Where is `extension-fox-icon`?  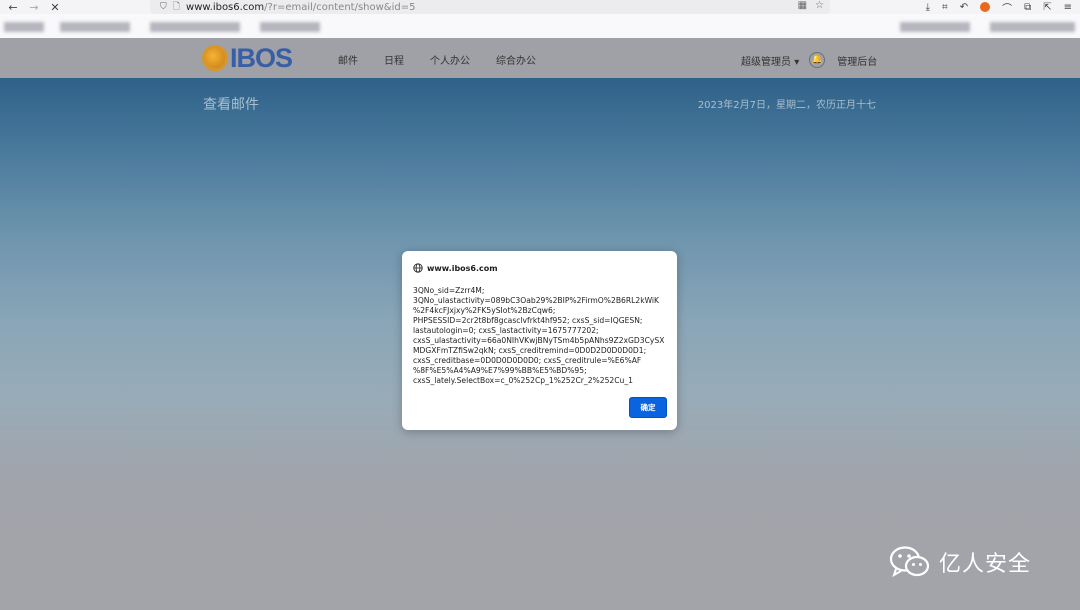 extension-fox-icon is located at coordinates (985, 7).